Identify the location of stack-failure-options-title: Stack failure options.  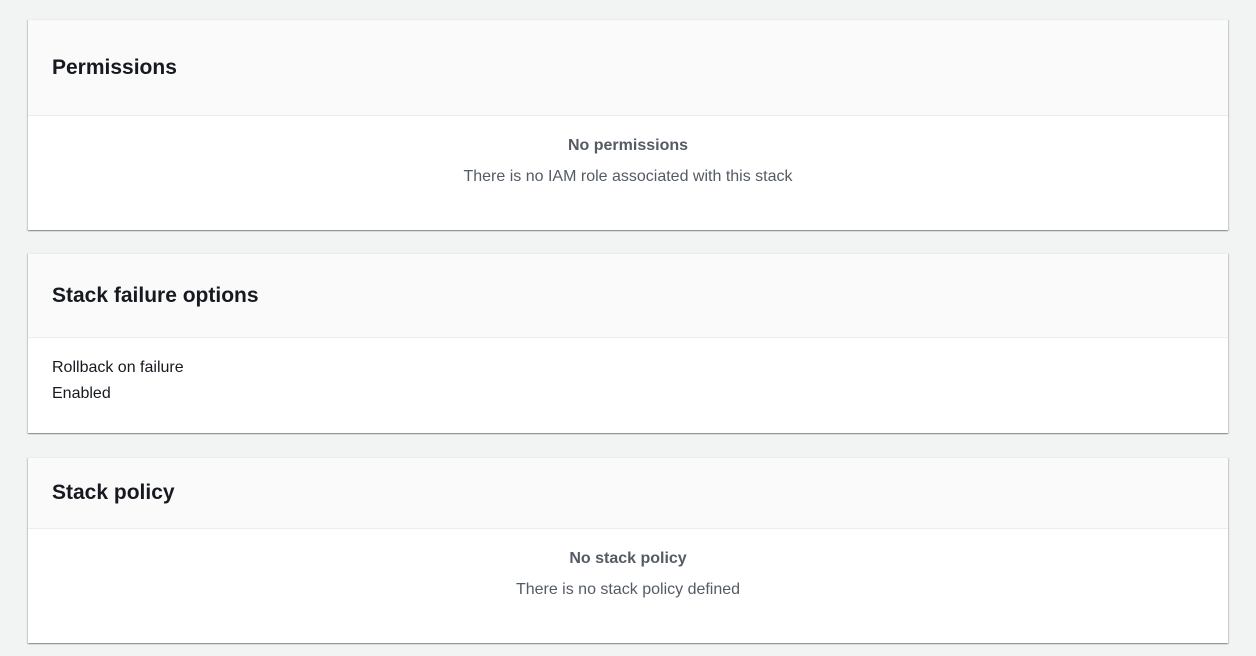
(155, 295).